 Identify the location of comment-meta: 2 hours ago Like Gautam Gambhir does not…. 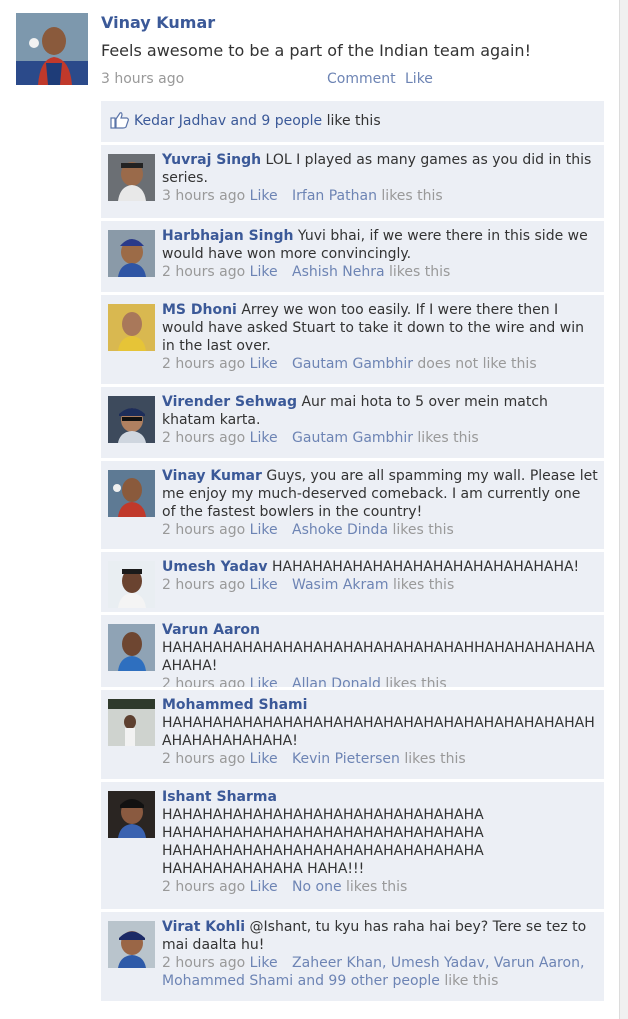
(380, 364).